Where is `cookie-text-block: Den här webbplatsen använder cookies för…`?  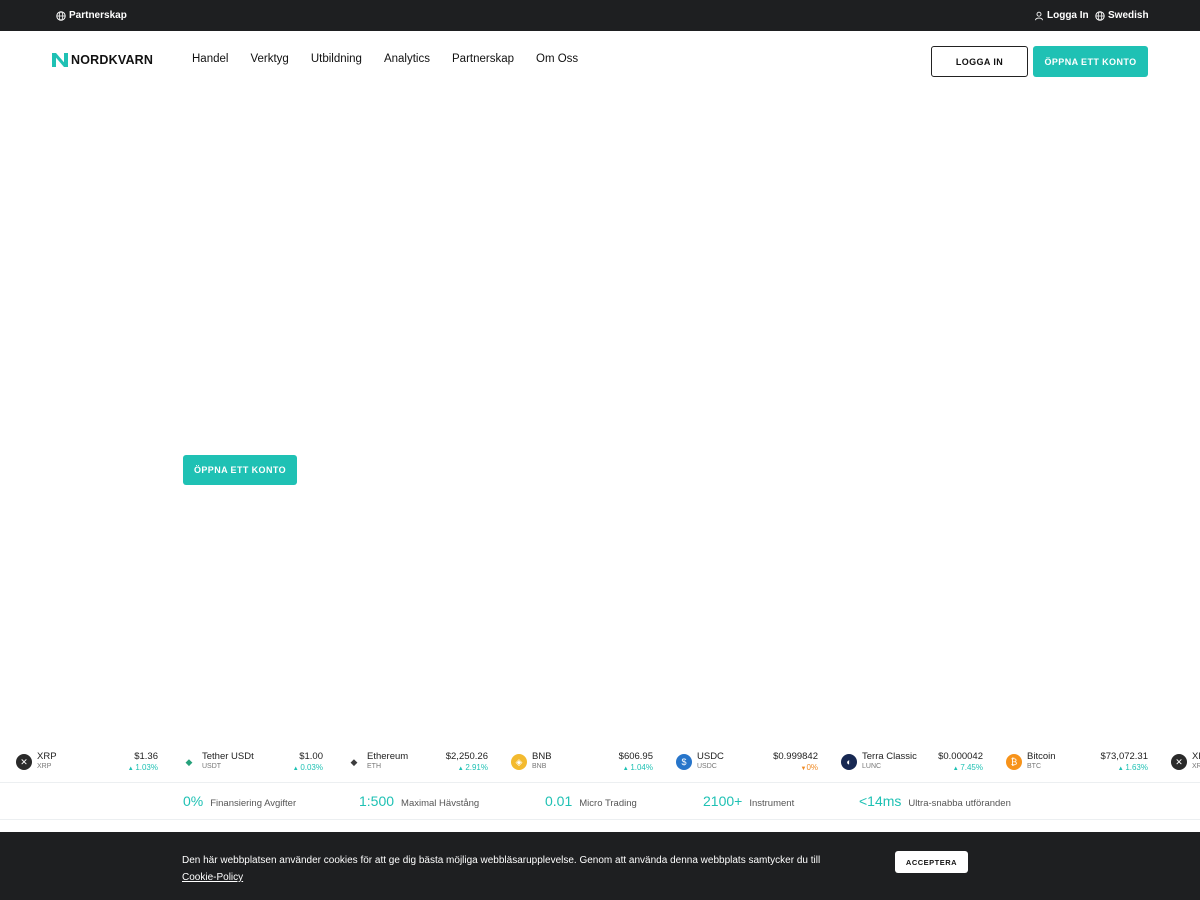 cookie-text-block: Den här webbplatsen använder cookies för… is located at coordinates (527, 869).